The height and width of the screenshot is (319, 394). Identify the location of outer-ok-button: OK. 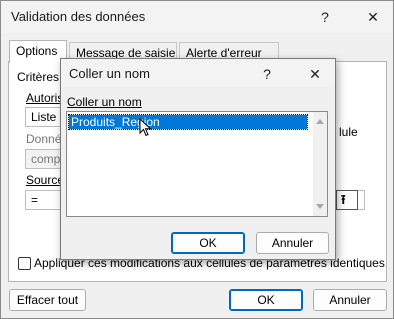
(266, 300).